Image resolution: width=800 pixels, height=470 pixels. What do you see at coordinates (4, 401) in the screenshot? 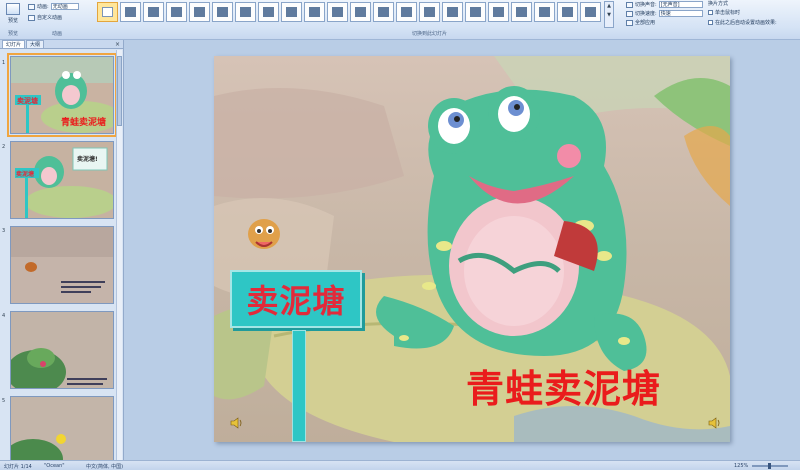
I see `slide-number: 5` at bounding box center [4, 401].